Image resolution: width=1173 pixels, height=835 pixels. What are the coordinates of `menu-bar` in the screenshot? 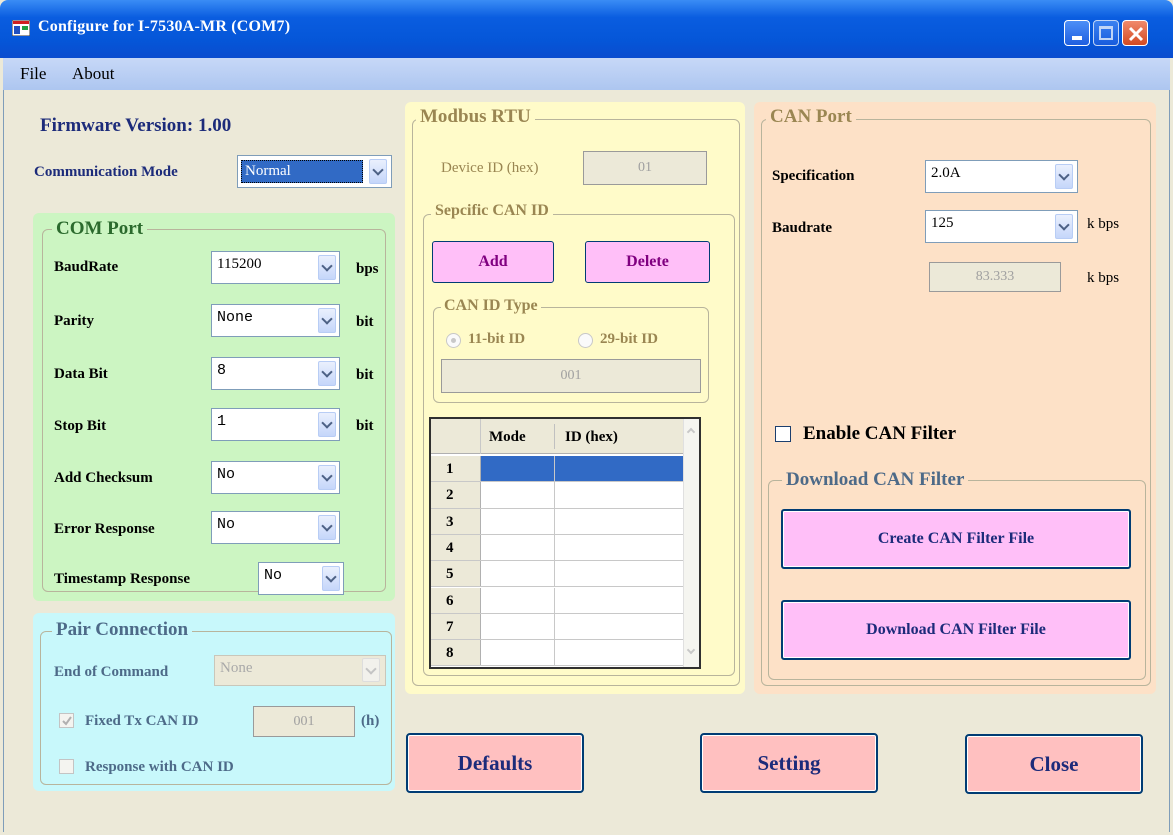 It's located at (586, 74).